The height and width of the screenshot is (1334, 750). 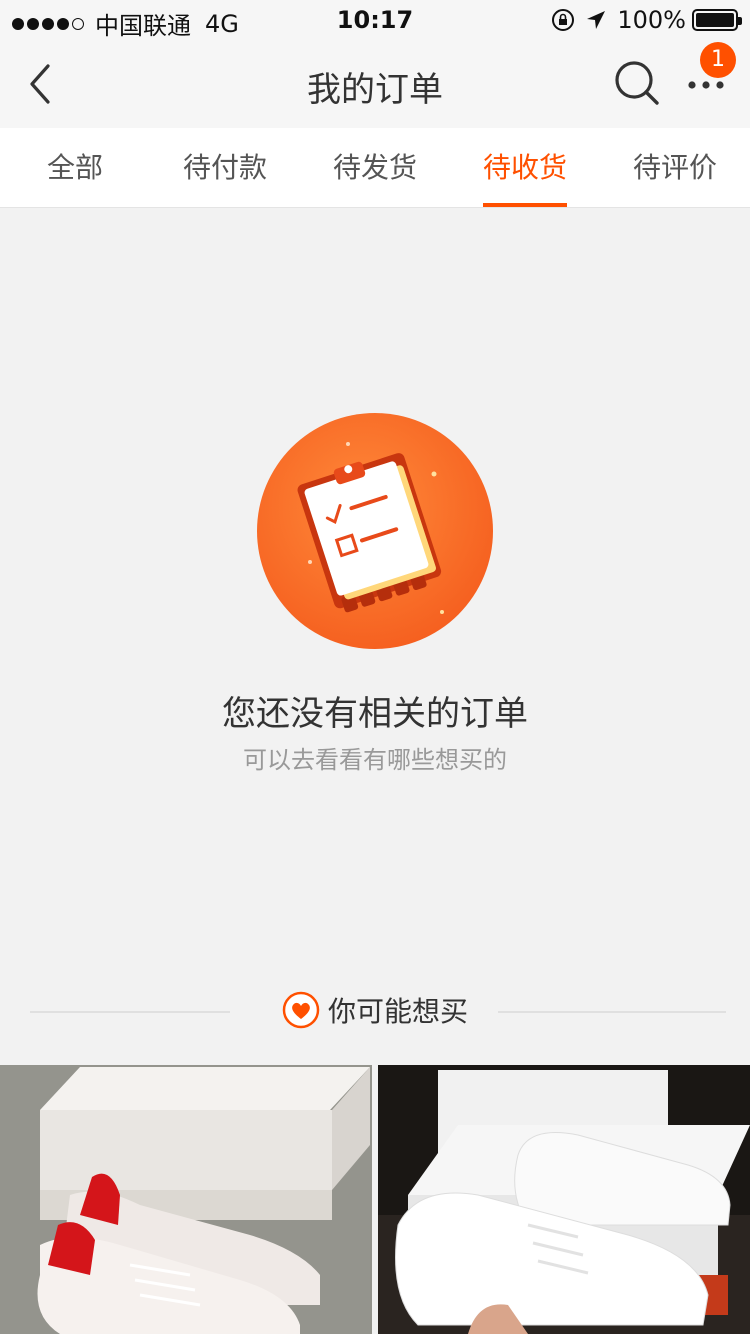 I want to click on tab-pending-review: 待评价, so click(x=675, y=167).